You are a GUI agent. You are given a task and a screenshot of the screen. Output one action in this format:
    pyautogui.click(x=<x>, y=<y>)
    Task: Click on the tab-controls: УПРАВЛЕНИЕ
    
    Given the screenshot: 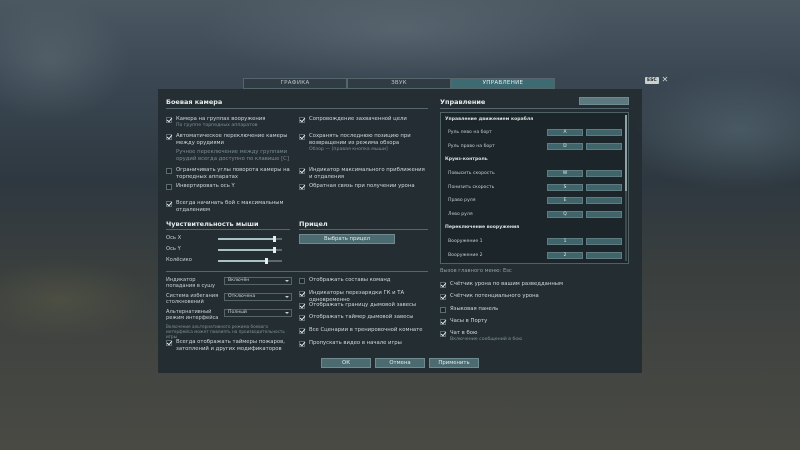 What is the action you would take?
    pyautogui.click(x=503, y=83)
    